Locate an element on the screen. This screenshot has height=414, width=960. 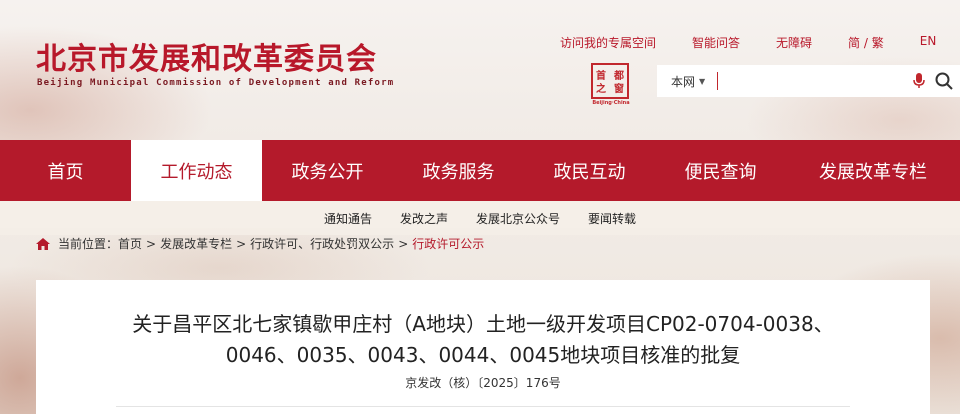
top-links: 访问我的专属空间 智能问答 无障碍 简 / 繁 EN is located at coordinates (760, 42).